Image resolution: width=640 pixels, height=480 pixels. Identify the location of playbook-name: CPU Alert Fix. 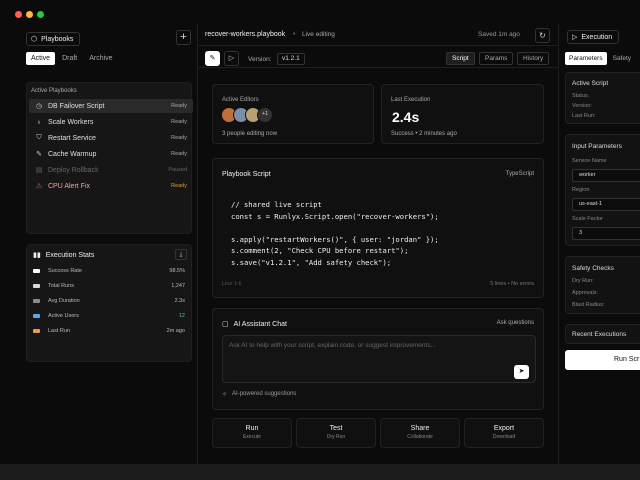
(69, 186).